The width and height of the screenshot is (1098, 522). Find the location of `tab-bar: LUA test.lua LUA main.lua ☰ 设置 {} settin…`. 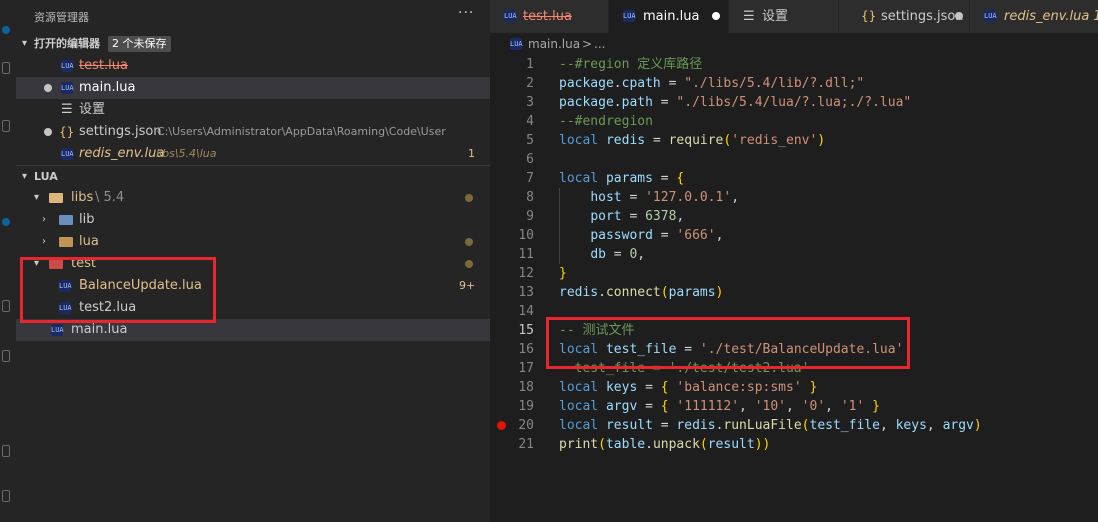

tab-bar: LUA test.lua LUA main.lua ☰ 设置 {} settin… is located at coordinates (794, 16).